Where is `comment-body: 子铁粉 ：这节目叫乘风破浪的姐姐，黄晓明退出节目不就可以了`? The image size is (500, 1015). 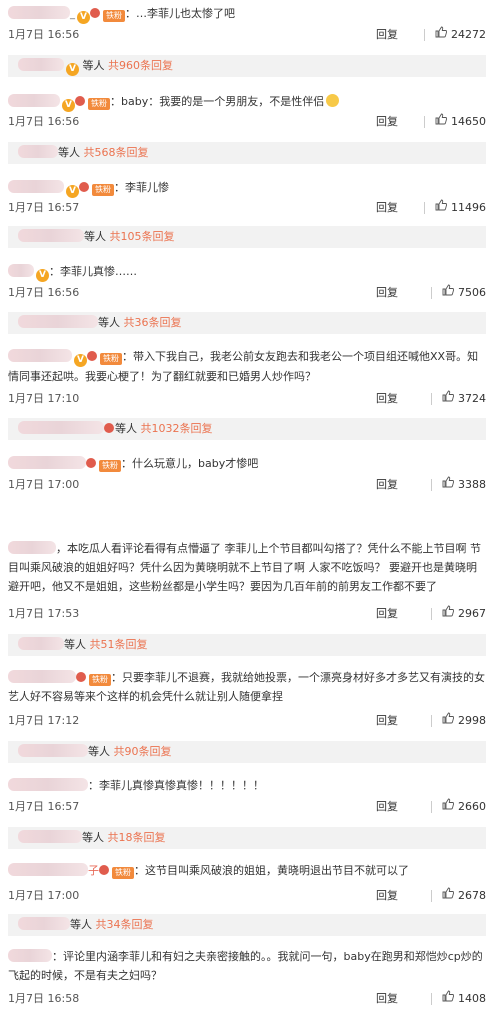
comment-body: 子铁粉 ：这节目叫乘风破浪的姐姐，黄晓明退出节目不就可以了 is located at coordinates (247, 870).